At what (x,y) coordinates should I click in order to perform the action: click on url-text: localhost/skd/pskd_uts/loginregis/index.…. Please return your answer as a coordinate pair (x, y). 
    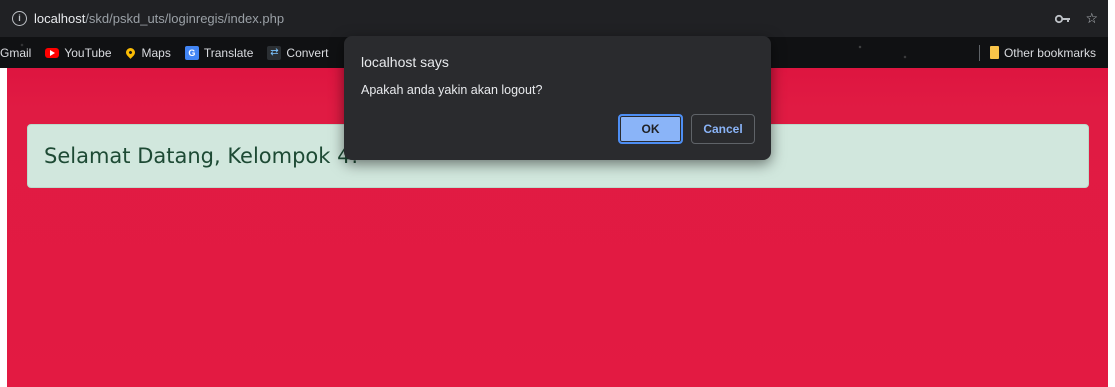
    Looking at the image, I should click on (159, 18).